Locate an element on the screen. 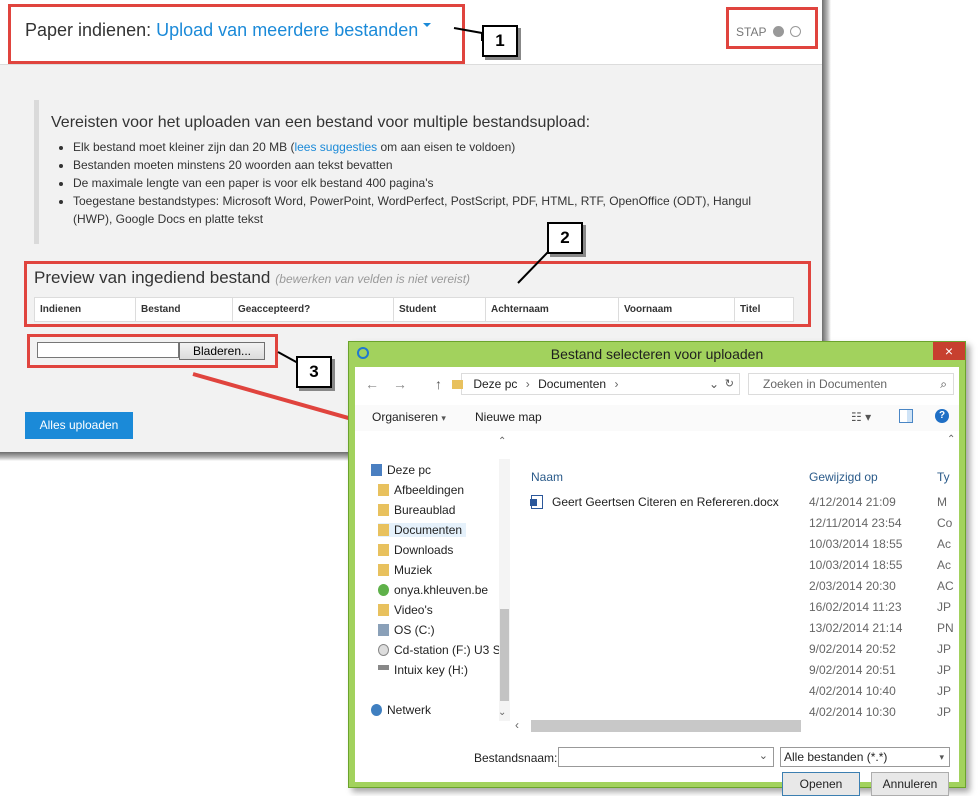 The image size is (980, 796). file-modified: 4/02/2014 10:40 is located at coordinates (852, 691).